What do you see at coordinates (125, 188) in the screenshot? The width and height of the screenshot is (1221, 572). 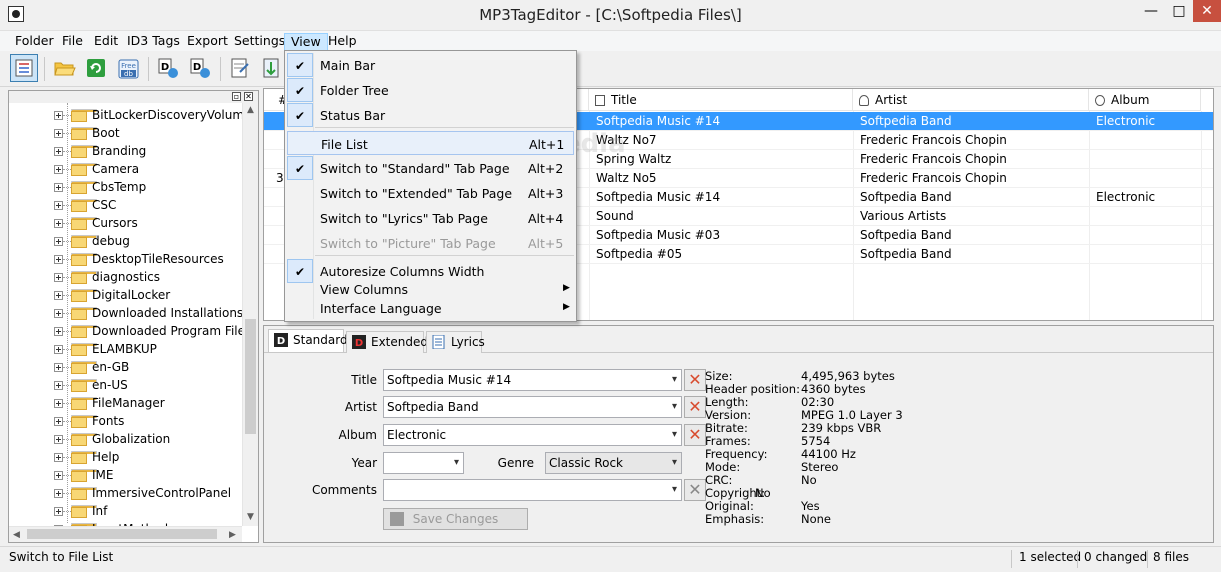 I see `tree-item: CbsTemp` at bounding box center [125, 188].